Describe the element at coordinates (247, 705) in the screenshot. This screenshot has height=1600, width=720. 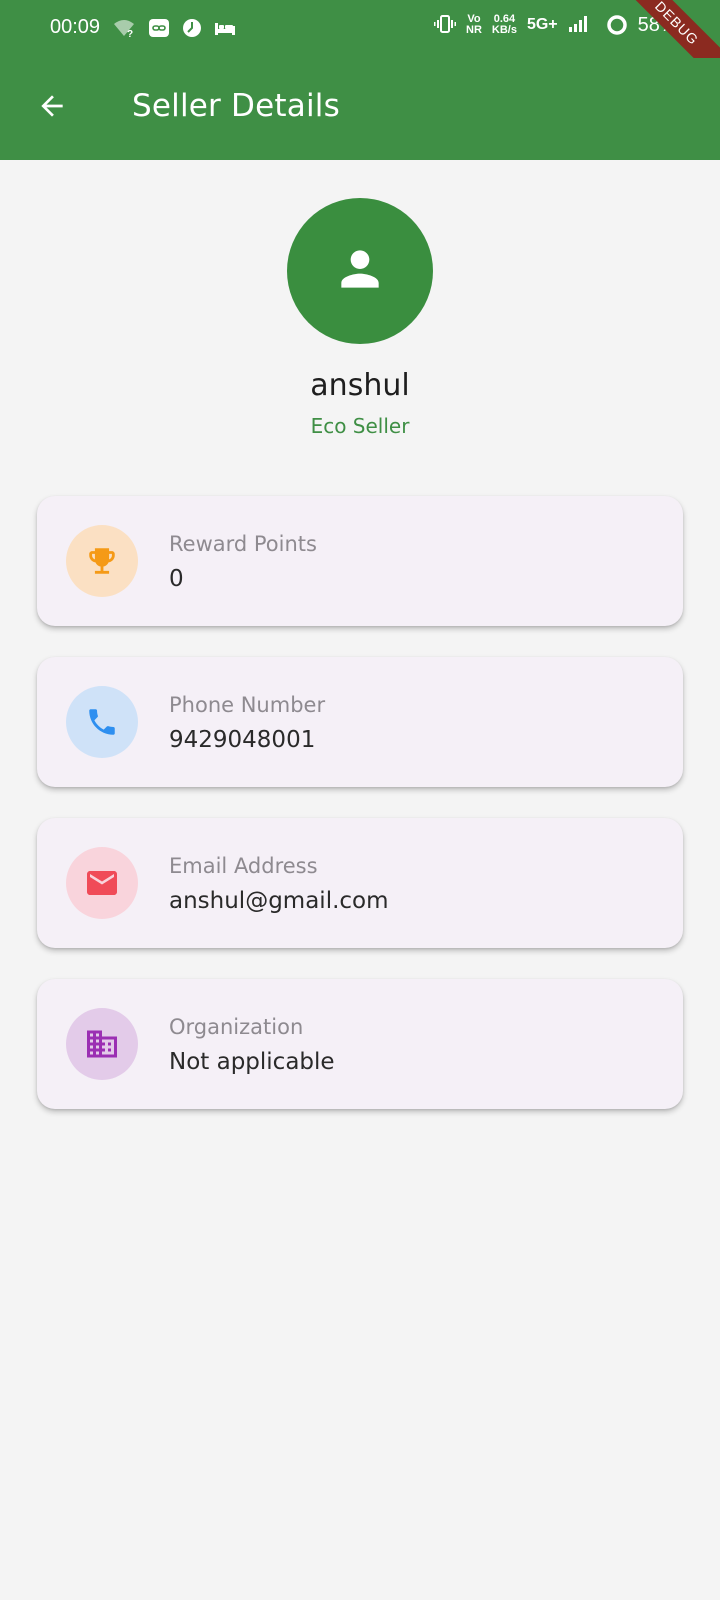
I see `card-label: Phone Number` at that location.